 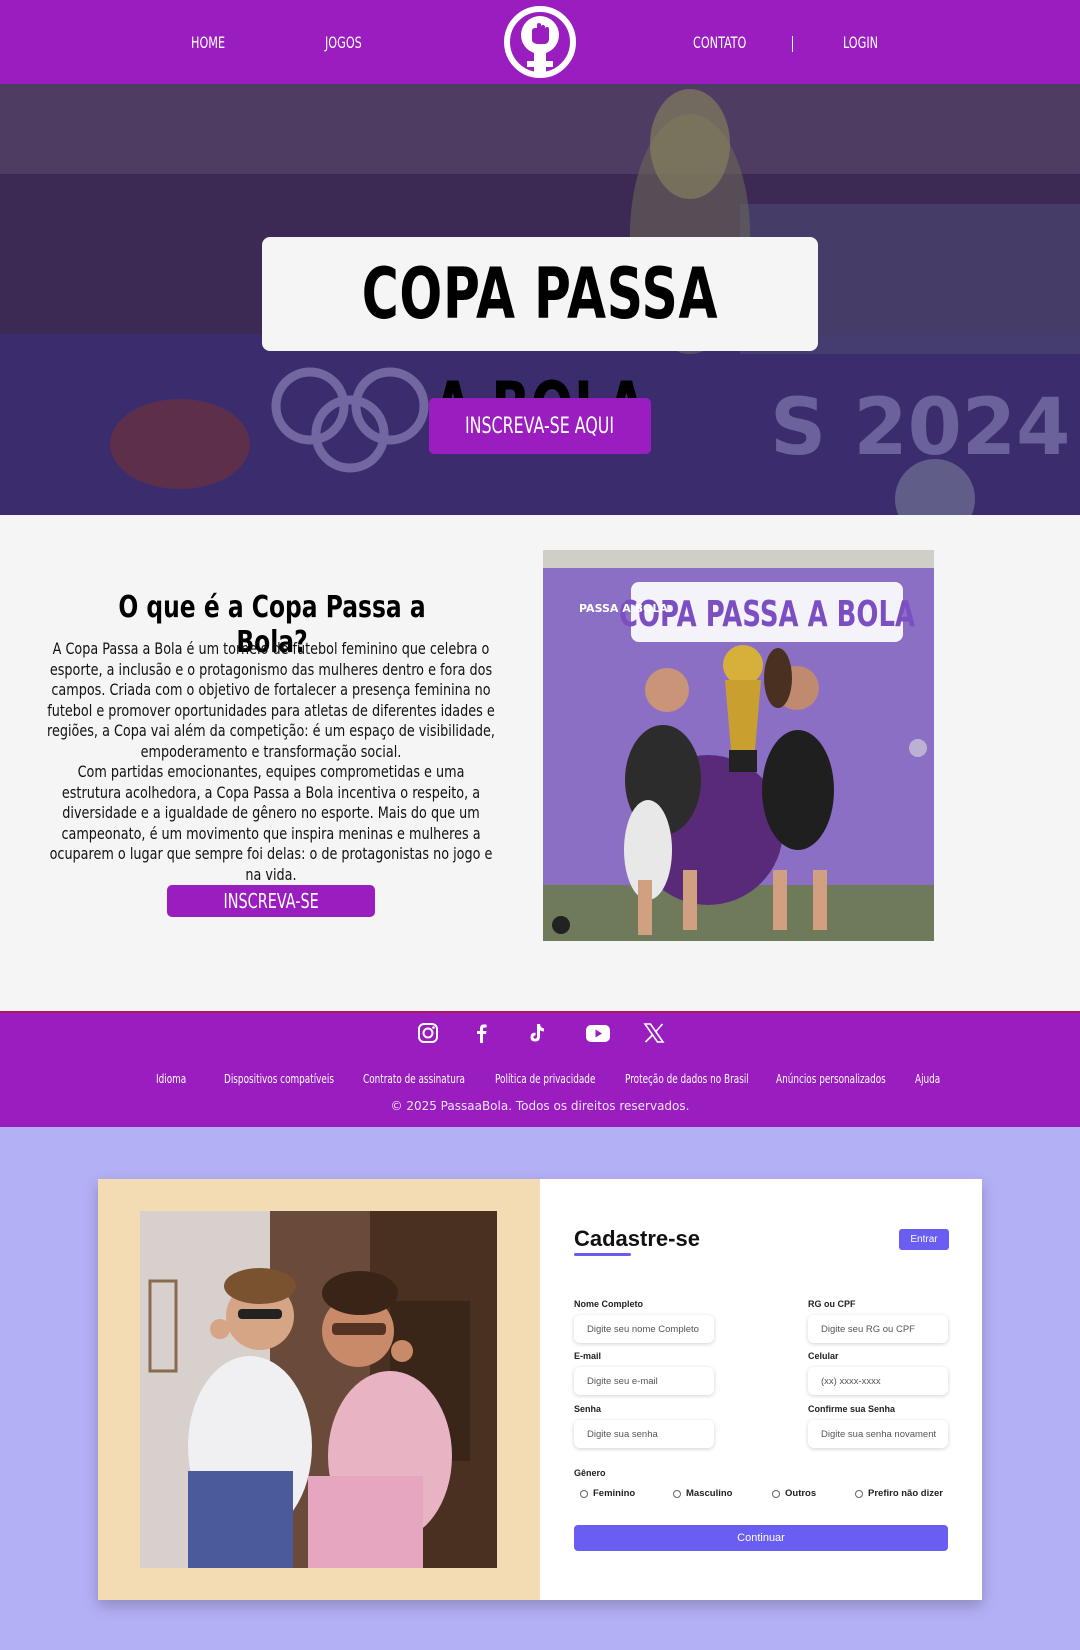 I want to click on trophy-photo-carousel: COPA PASSA A BOLA PASSA A BOLA, so click(x=738, y=745).